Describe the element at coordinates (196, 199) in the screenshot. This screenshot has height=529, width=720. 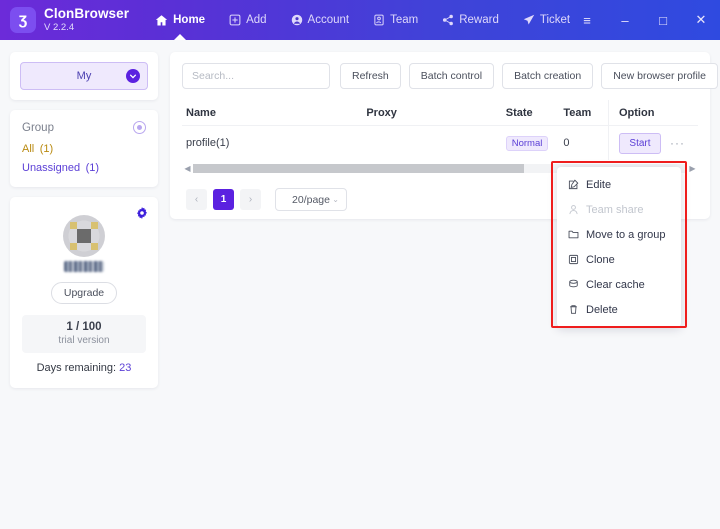
I see `pagination-prev: ‹` at that location.